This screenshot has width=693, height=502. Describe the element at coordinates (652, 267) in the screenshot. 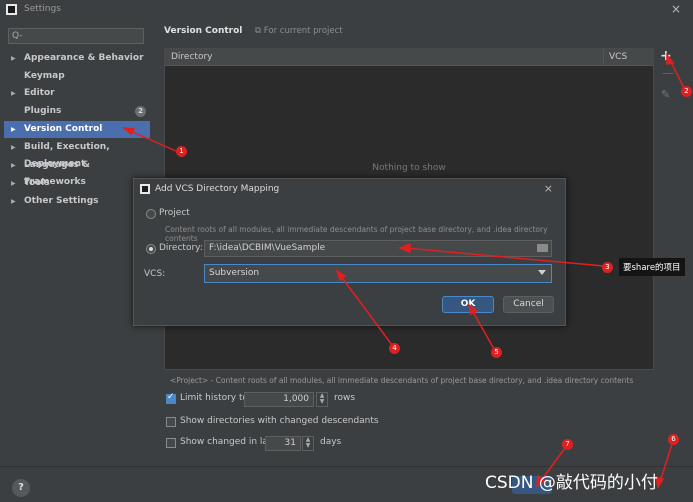

I see `share-project-note: 要share的项目` at that location.